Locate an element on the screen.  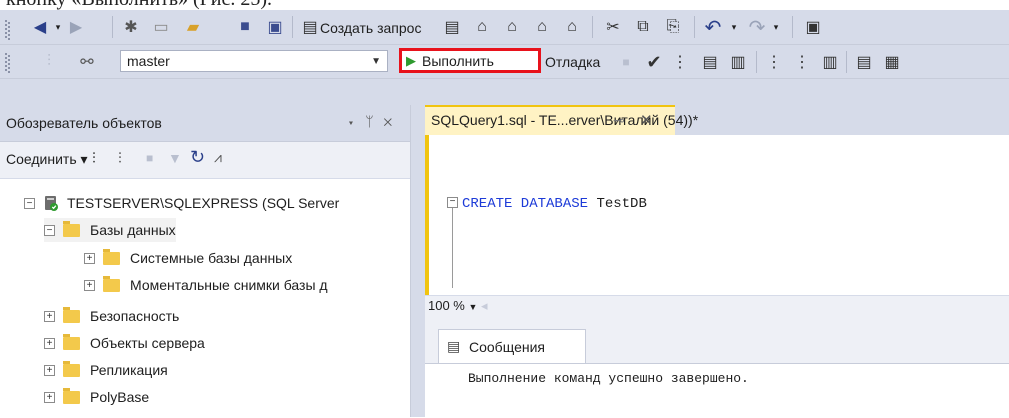
results-to-text-icon: ▤ is located at coordinates (864, 62).